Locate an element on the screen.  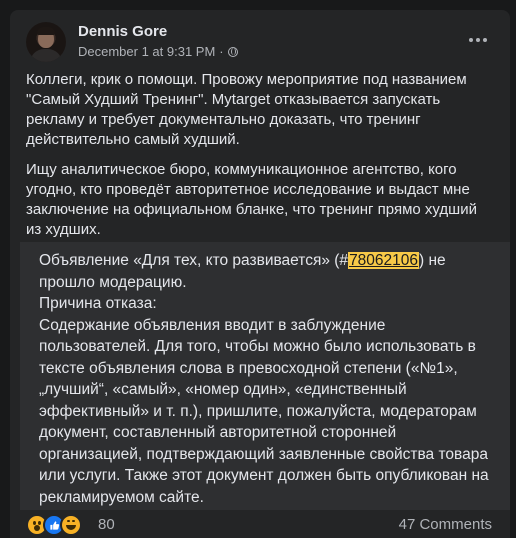
avatar is located at coordinates (46, 42).